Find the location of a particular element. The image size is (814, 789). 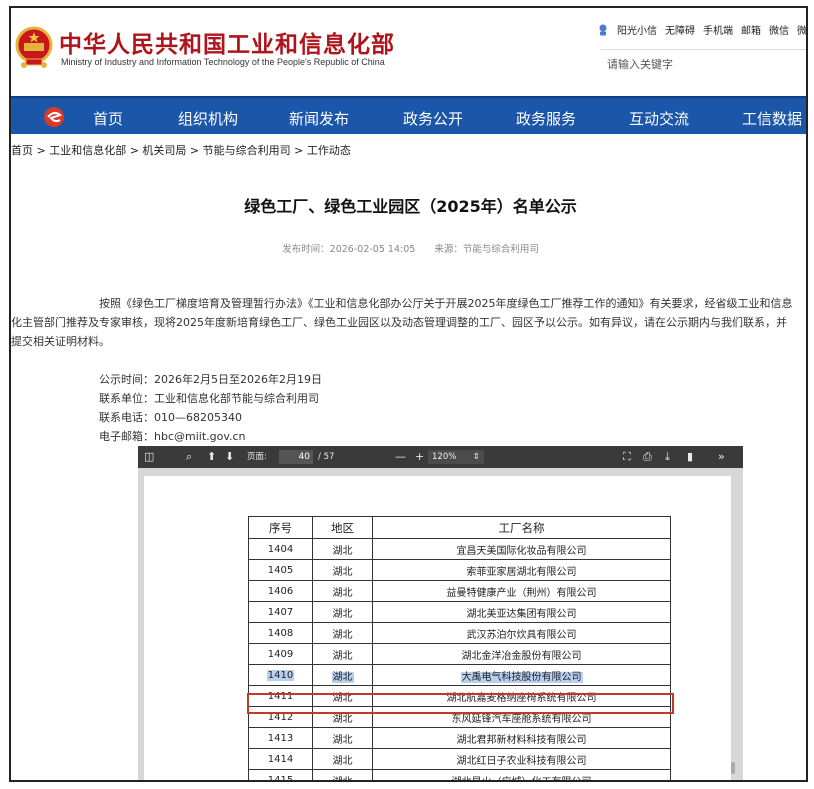

table-row: 1415 湖北 湖北星火（应城）化工有限公司 is located at coordinates (459, 774).